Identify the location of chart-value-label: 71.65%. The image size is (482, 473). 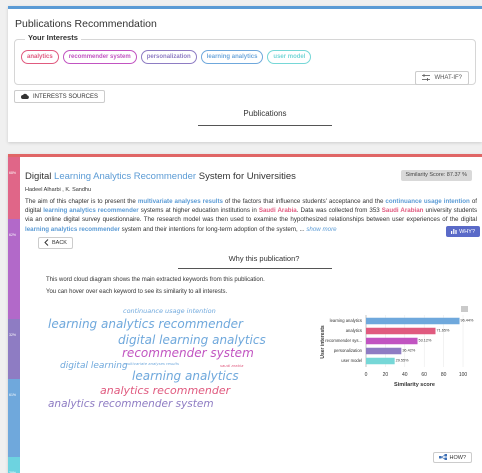
(444, 331).